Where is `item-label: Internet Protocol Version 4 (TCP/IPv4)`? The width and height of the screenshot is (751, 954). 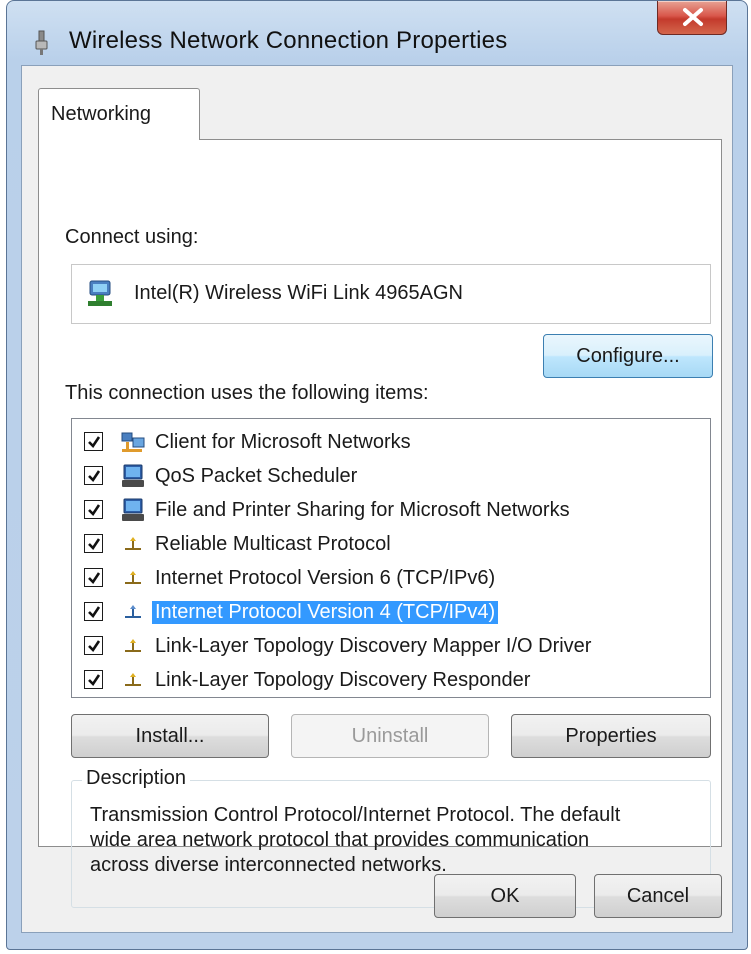 item-label: Internet Protocol Version 4 (TCP/IPv4) is located at coordinates (325, 612).